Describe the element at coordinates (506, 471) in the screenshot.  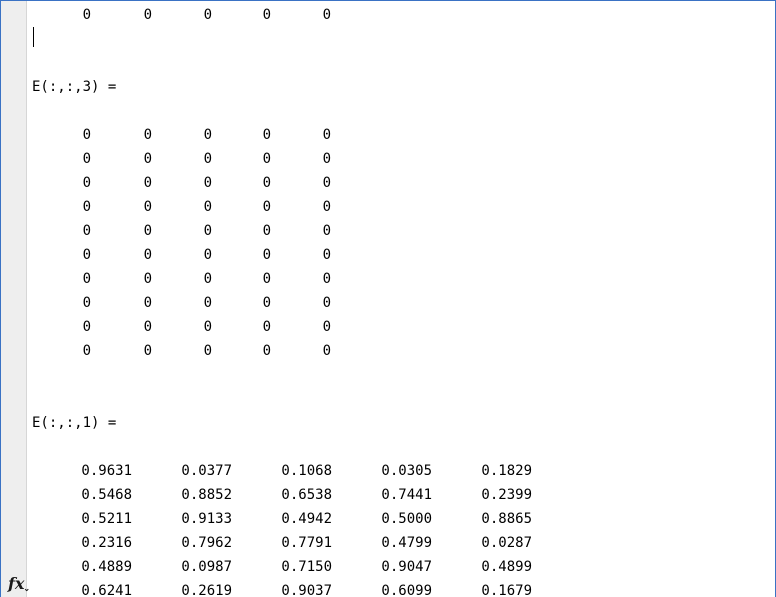
I see `matrix-cell: 0.1829` at that location.